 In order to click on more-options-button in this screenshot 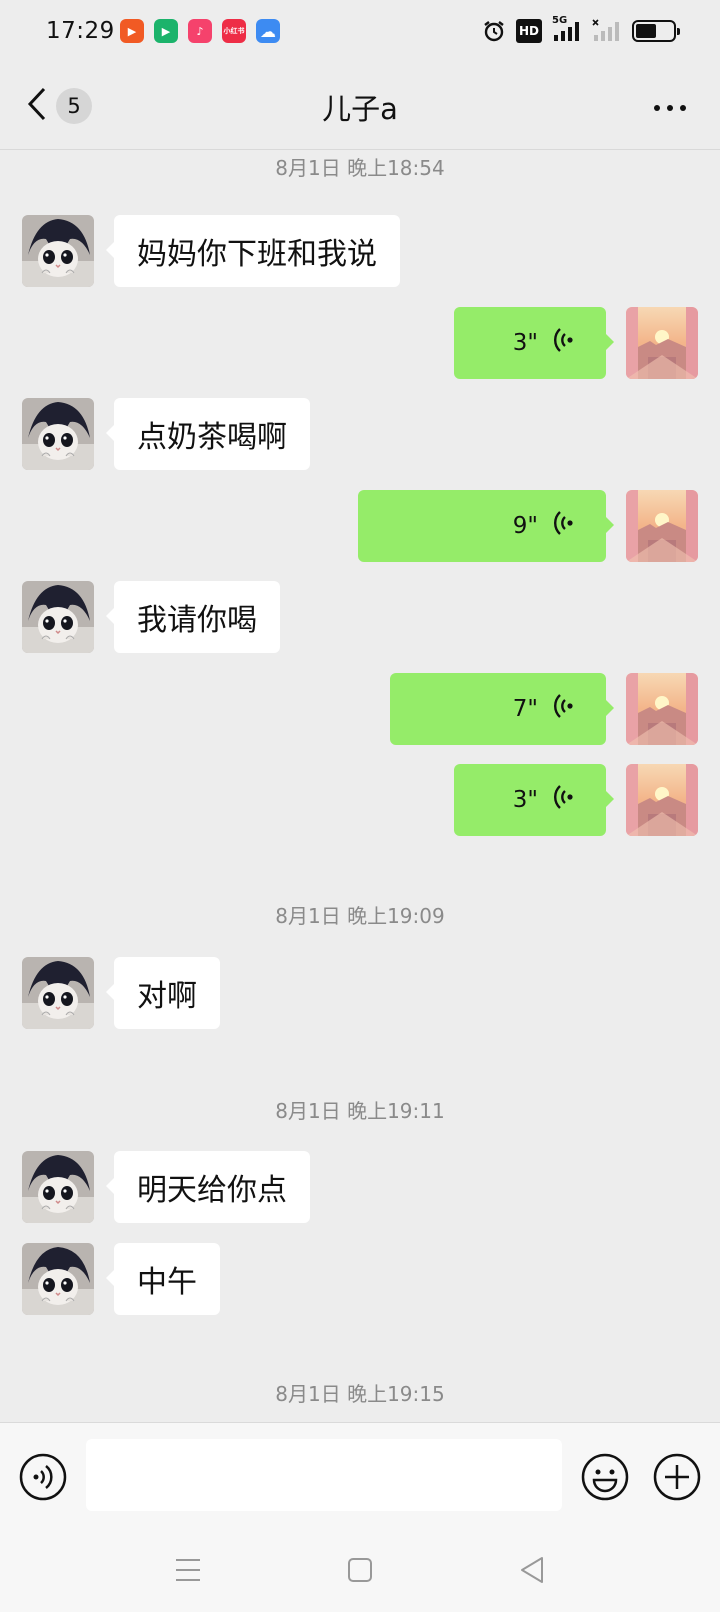, I will do `click(670, 106)`.